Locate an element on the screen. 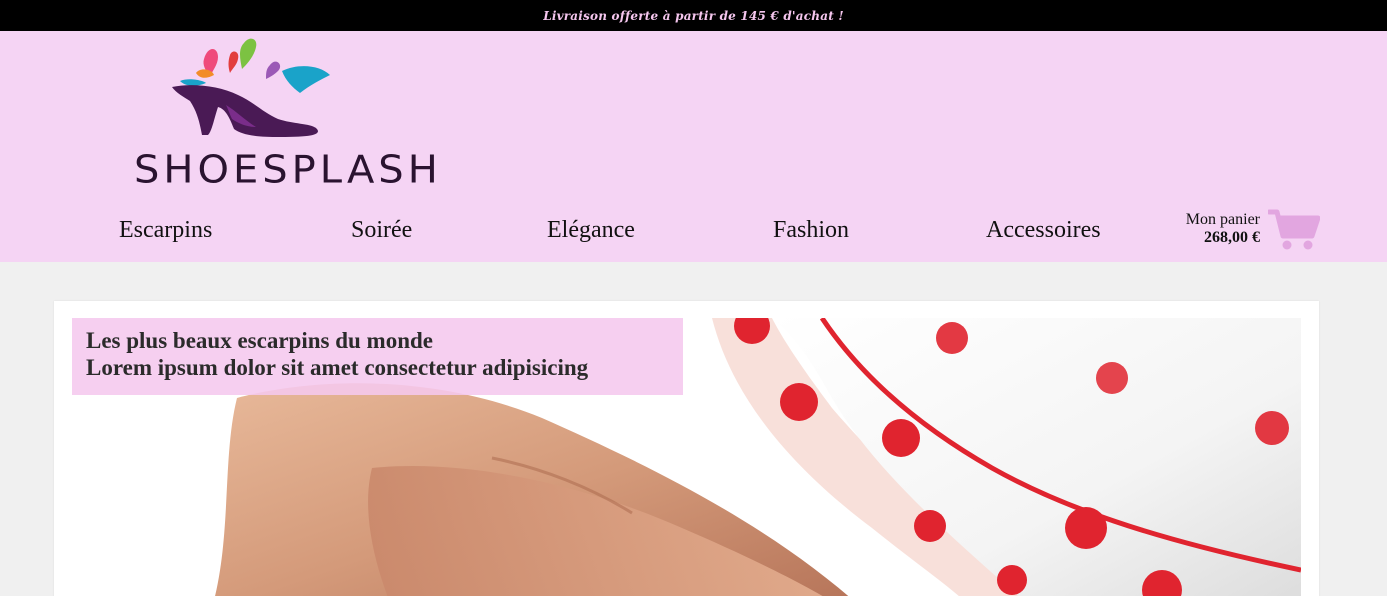  brand-name: SHOESPLASH is located at coordinates (288, 170).